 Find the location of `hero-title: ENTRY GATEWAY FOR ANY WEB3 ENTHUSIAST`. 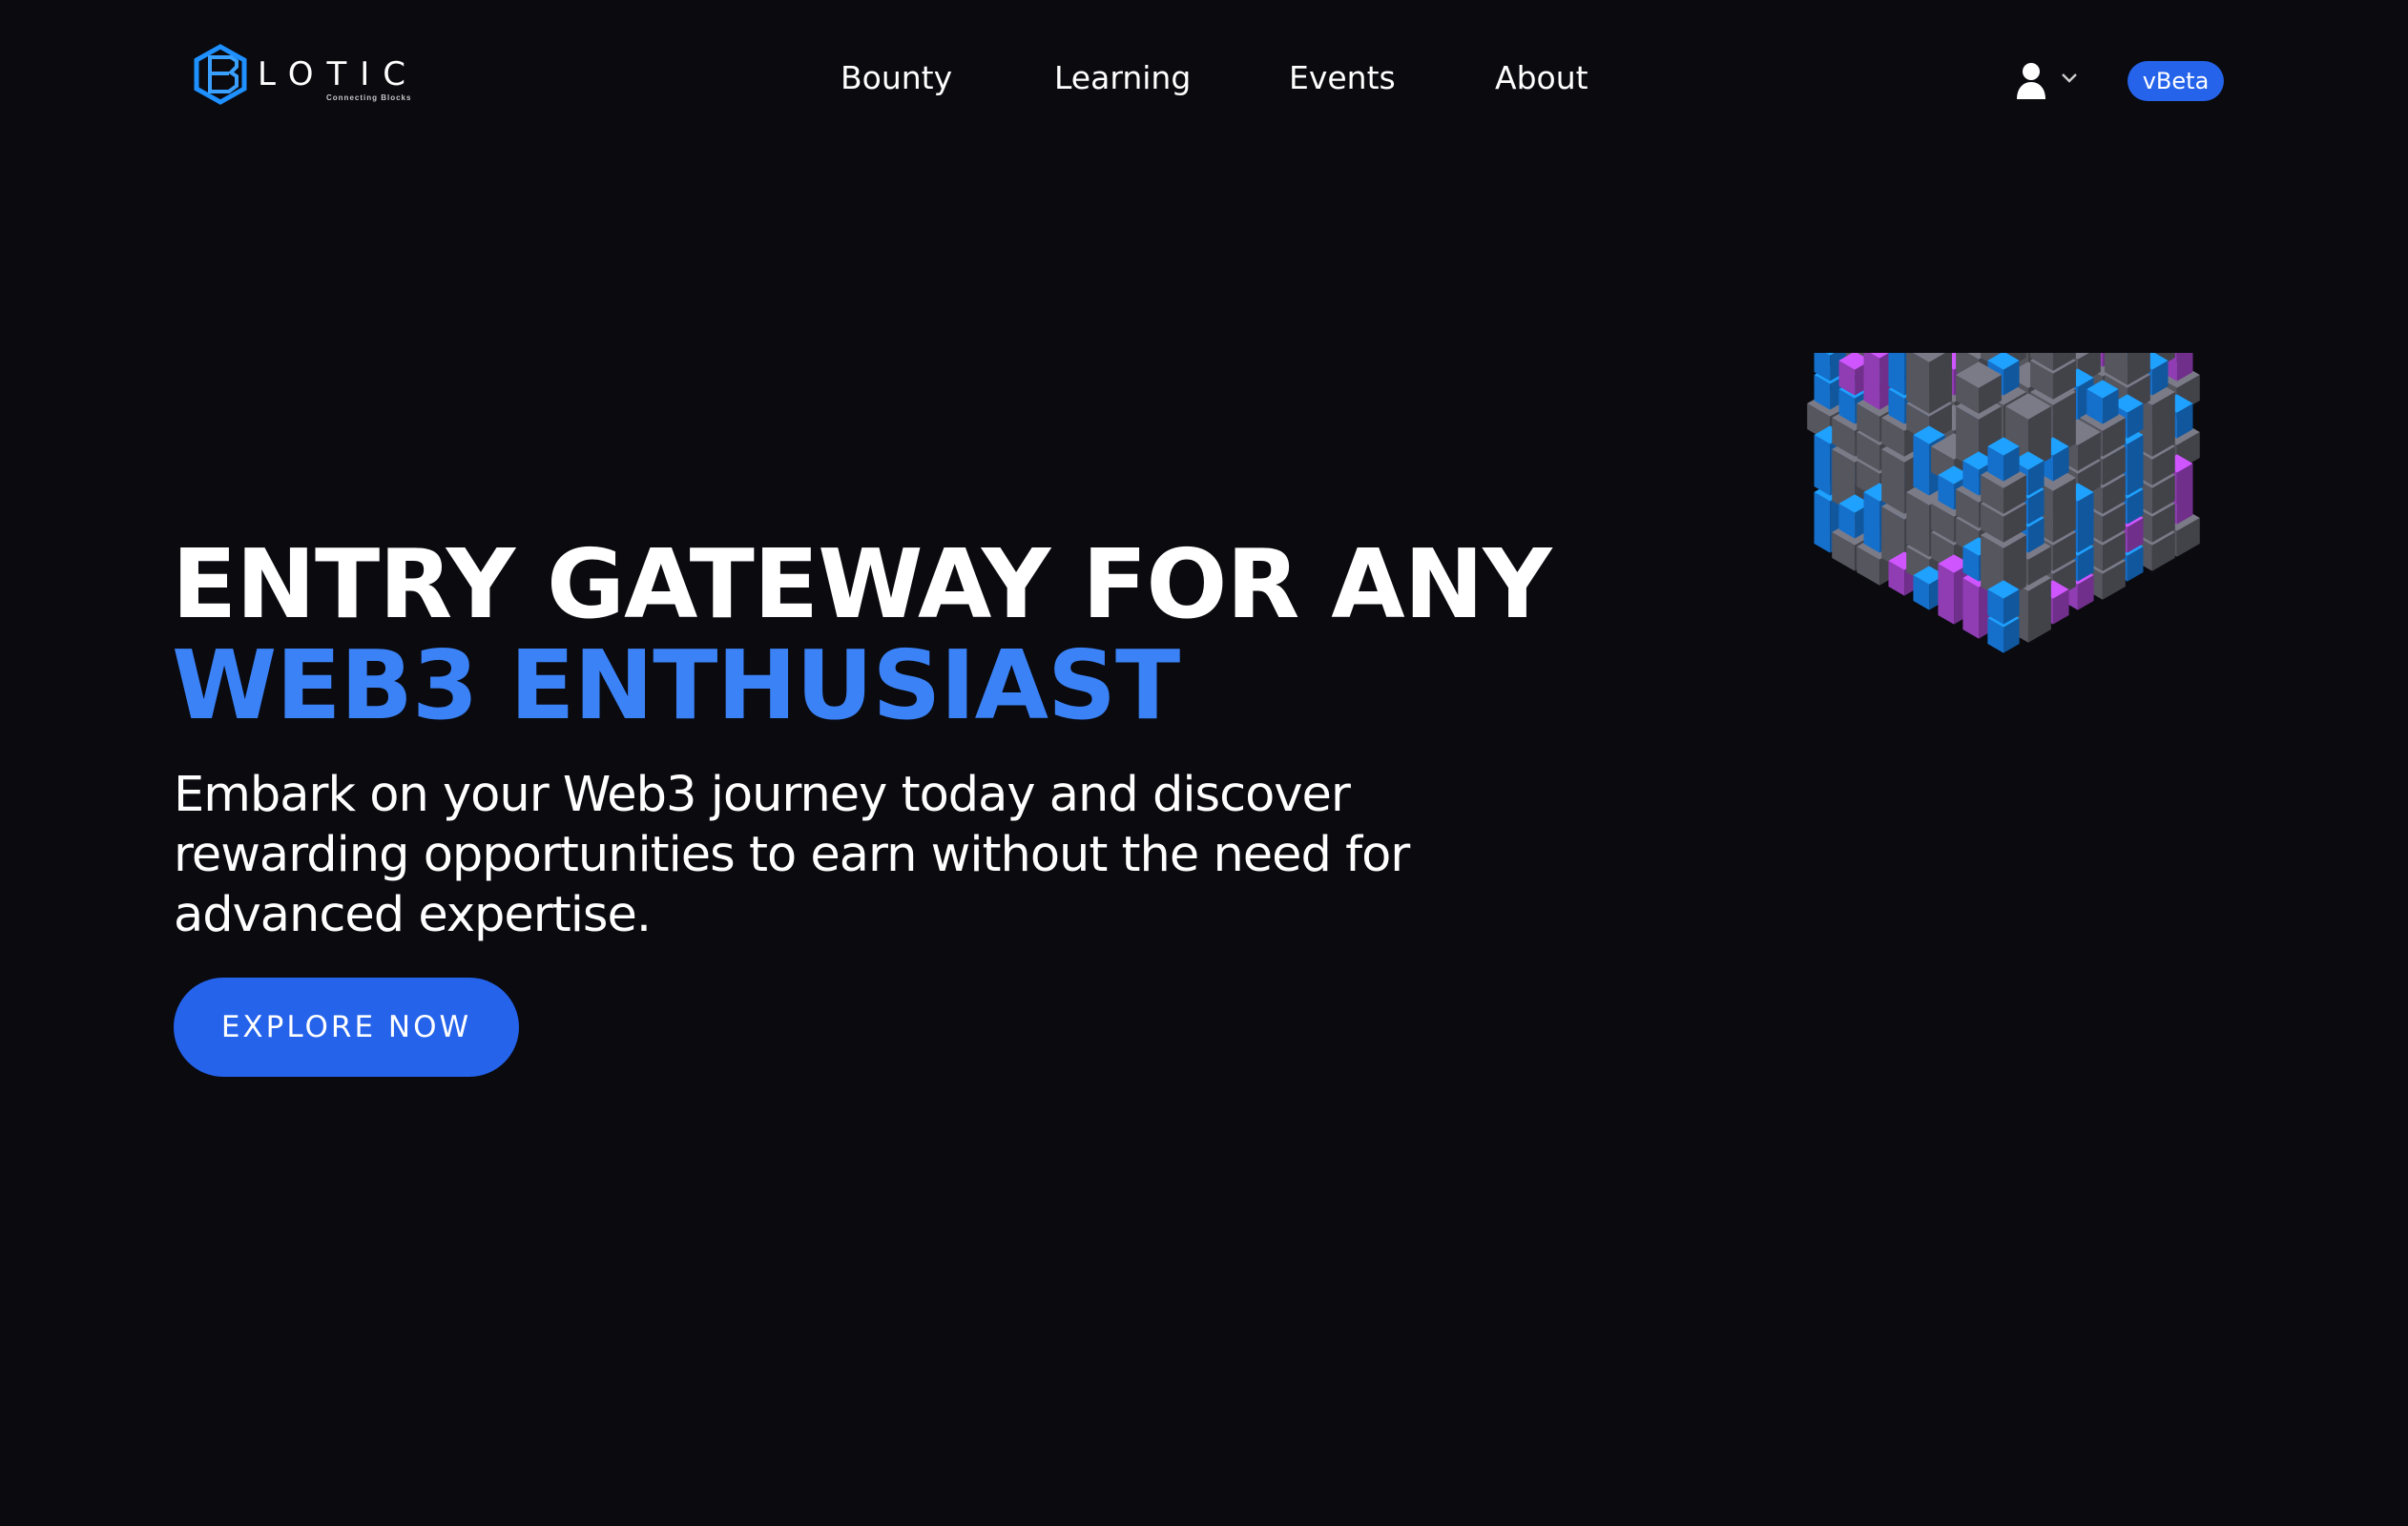

hero-title: ENTRY GATEWAY FOR ANY WEB3 ENTHUSIAST is located at coordinates (862, 634).